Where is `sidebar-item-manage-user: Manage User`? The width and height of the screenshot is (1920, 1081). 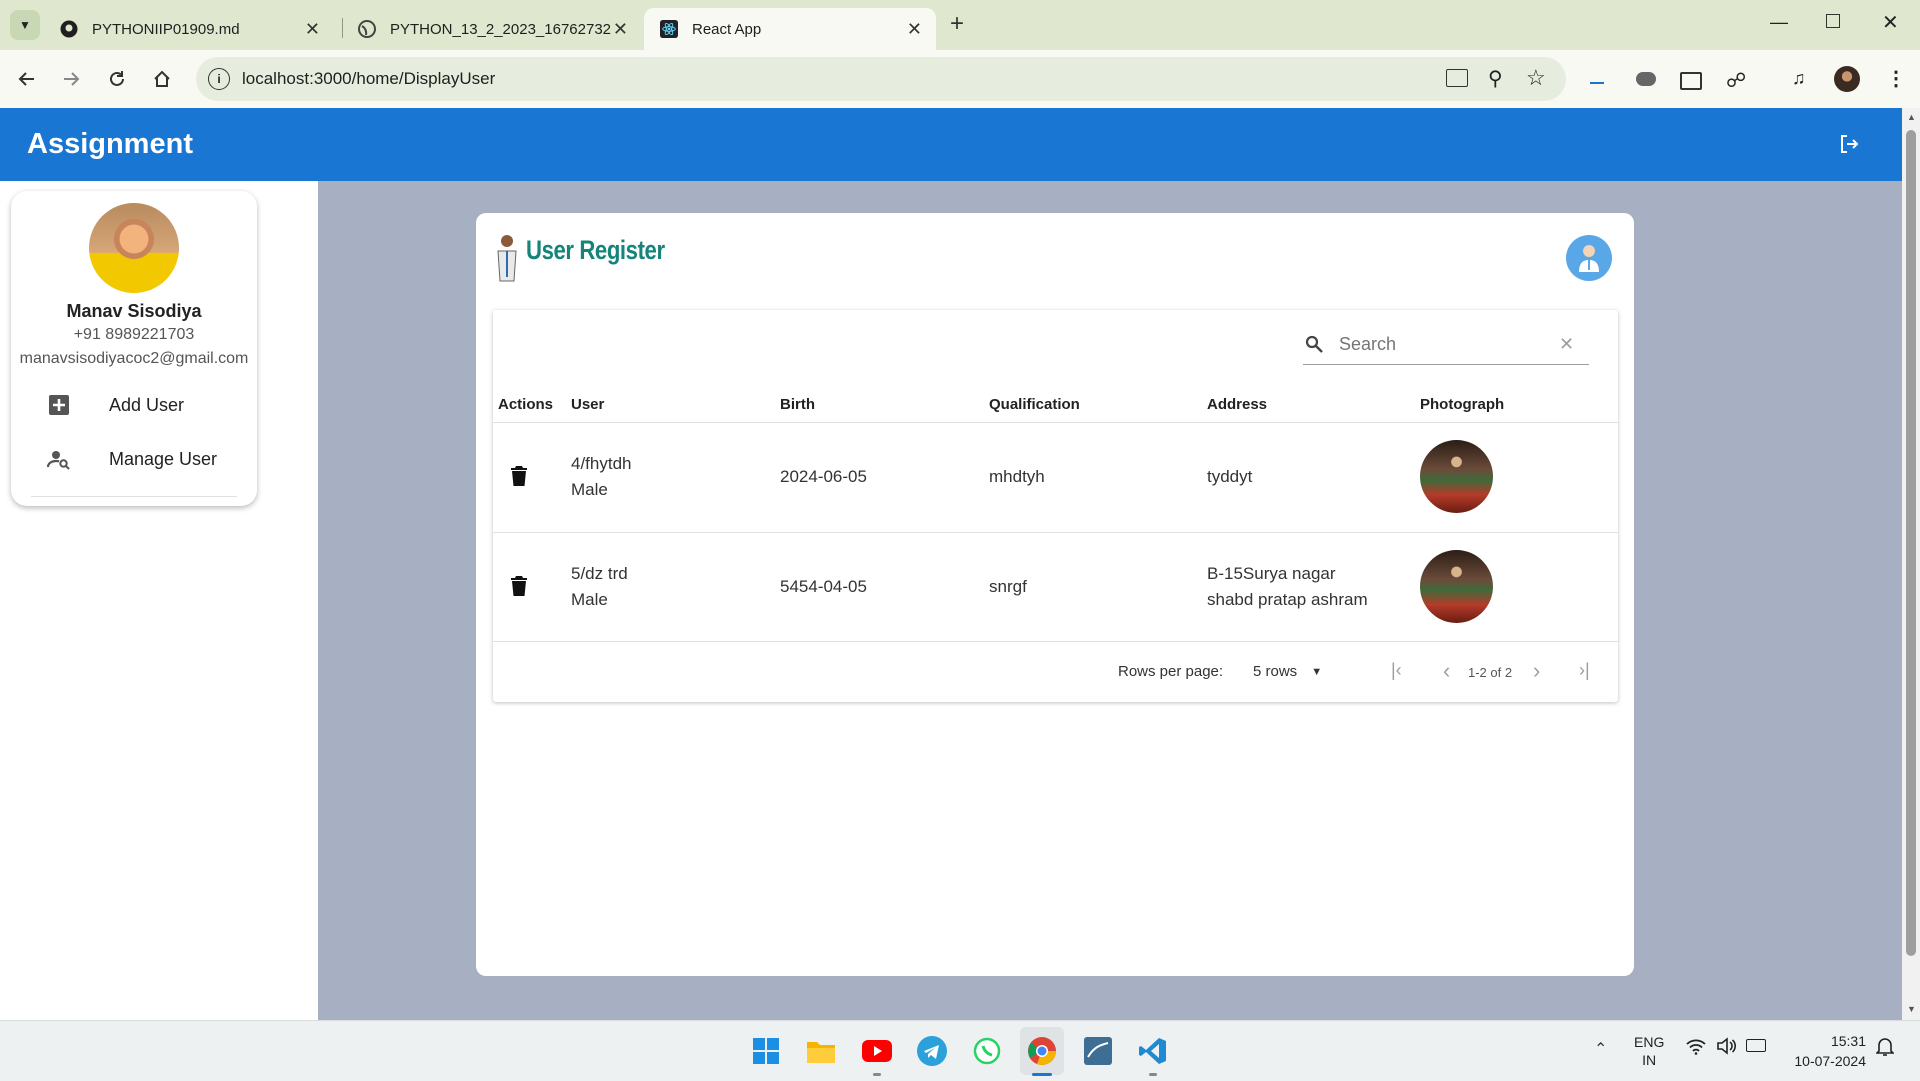 sidebar-item-manage-user: Manage User is located at coordinates (132, 459).